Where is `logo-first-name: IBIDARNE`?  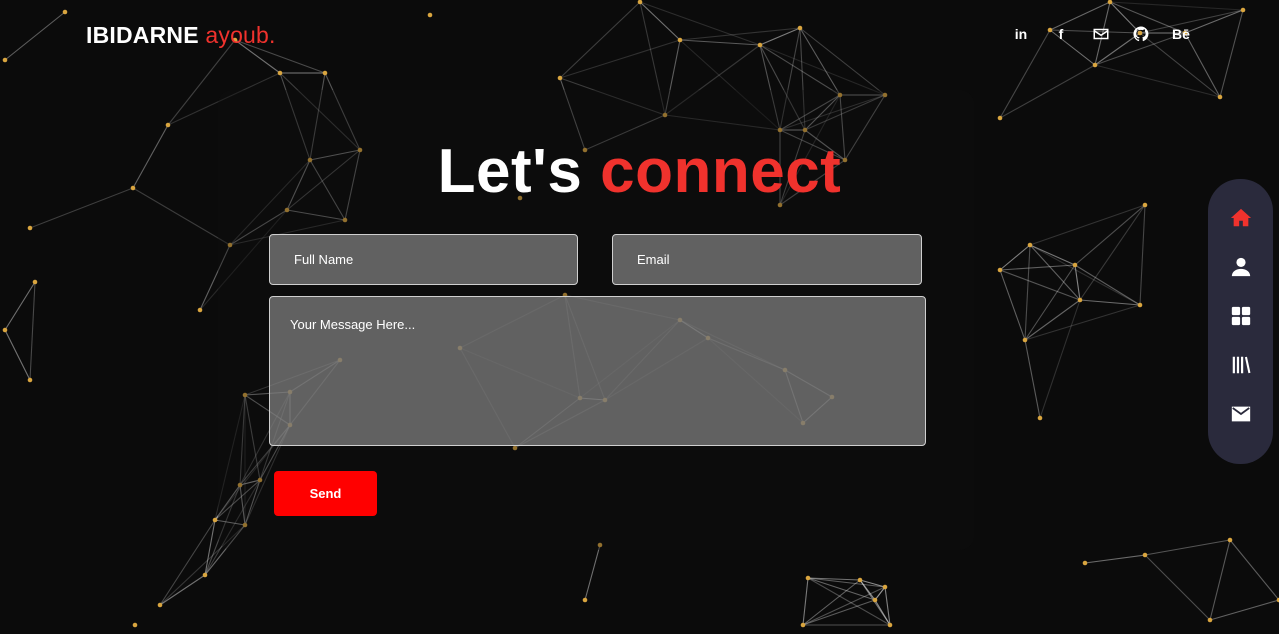
logo-first-name: IBIDARNE is located at coordinates (142, 35).